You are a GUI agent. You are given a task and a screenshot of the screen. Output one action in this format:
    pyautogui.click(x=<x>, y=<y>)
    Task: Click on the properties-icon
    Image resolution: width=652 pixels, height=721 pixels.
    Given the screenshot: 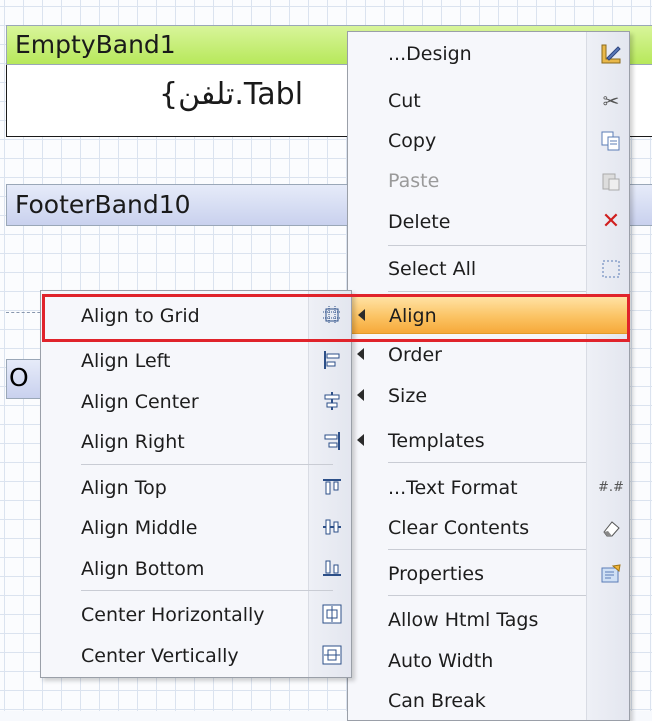 What is the action you would take?
    pyautogui.click(x=611, y=574)
    